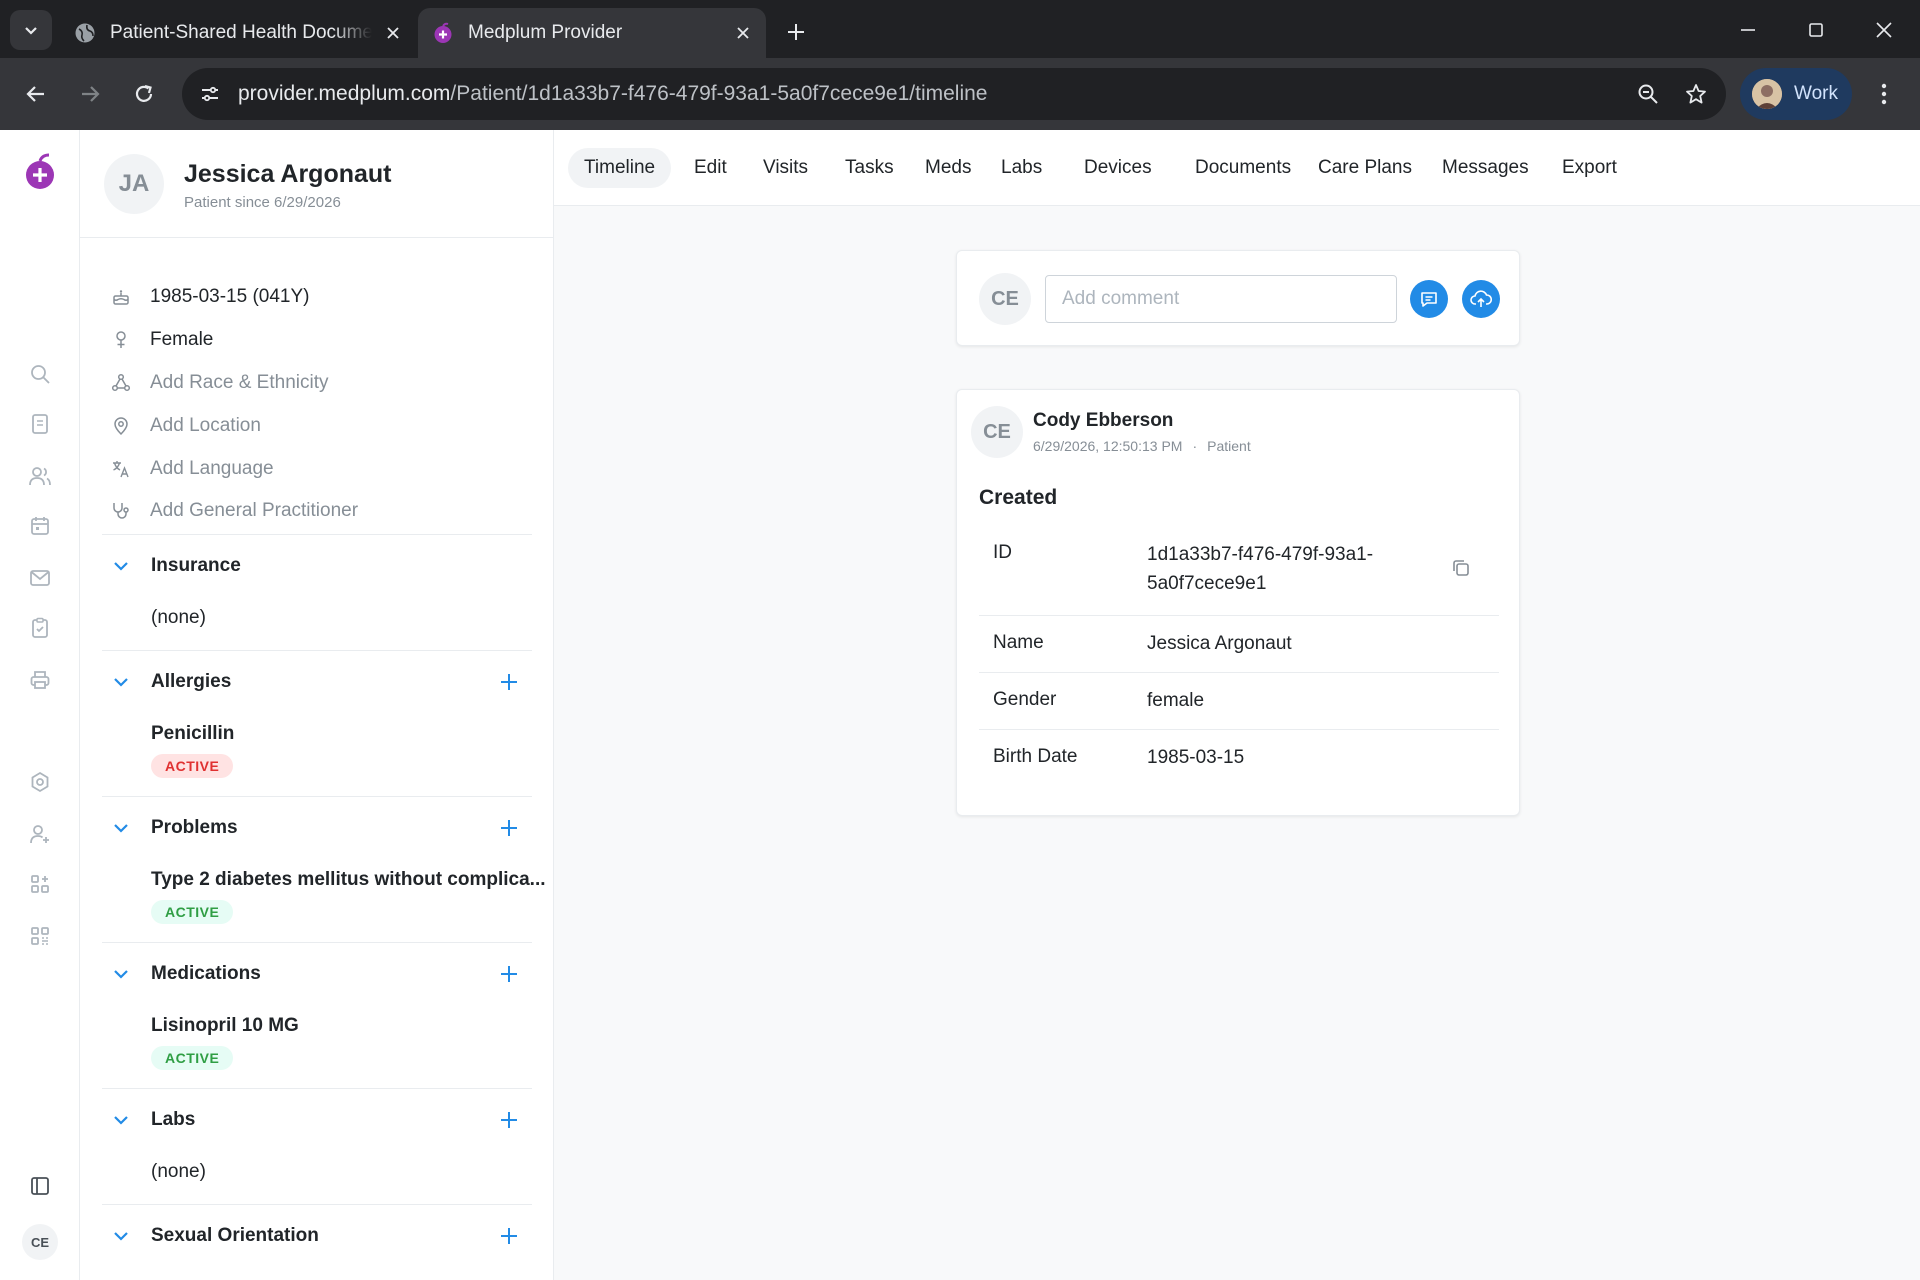 The width and height of the screenshot is (1920, 1280). I want to click on tab-visits: Visits, so click(785, 168).